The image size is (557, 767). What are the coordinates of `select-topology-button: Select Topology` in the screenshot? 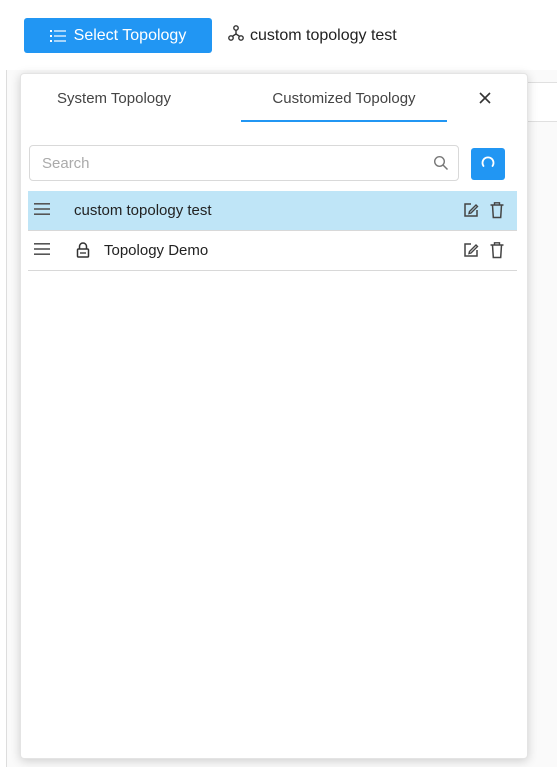 It's located at (118, 35).